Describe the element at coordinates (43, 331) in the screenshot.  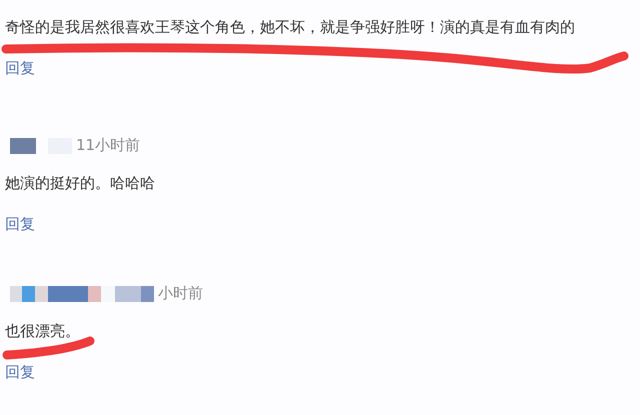
I see `comment-text: 也很漂亮。` at that location.